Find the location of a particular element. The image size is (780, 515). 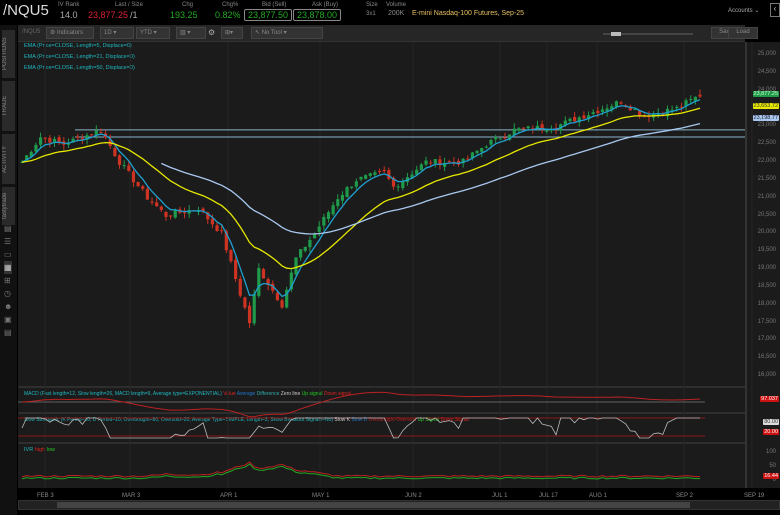

last-price-tag: 23,877.25 is located at coordinates (765, 94).